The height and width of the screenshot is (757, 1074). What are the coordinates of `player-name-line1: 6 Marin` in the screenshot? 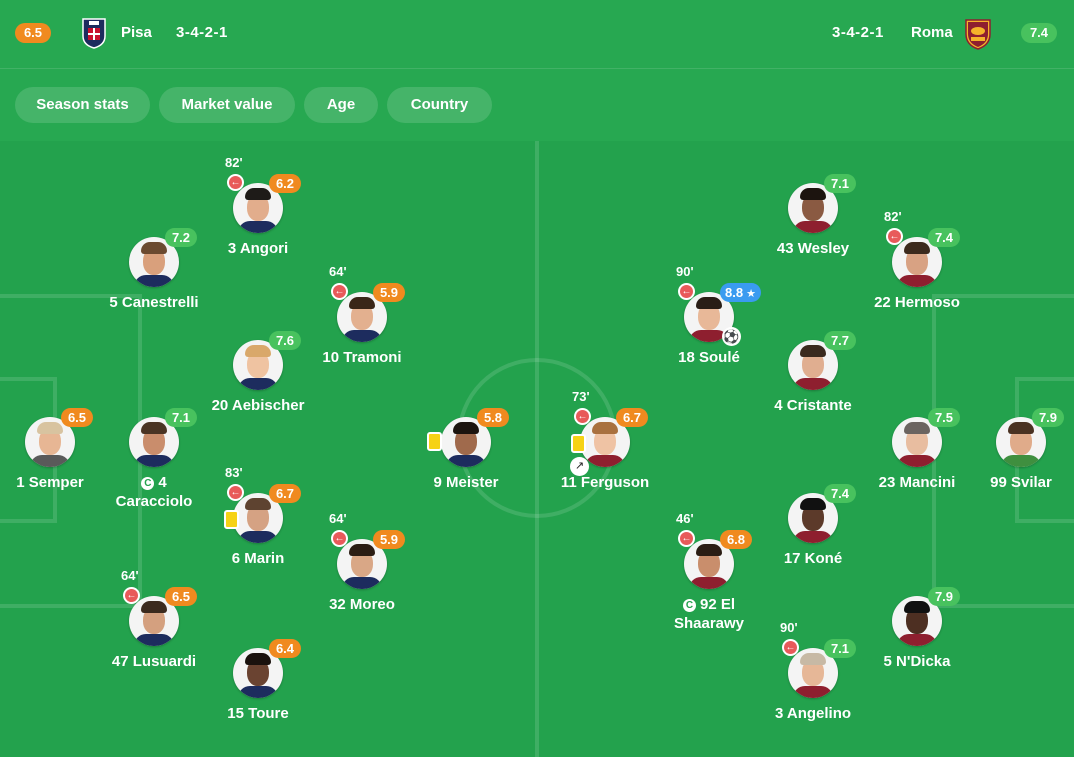 It's located at (258, 558).